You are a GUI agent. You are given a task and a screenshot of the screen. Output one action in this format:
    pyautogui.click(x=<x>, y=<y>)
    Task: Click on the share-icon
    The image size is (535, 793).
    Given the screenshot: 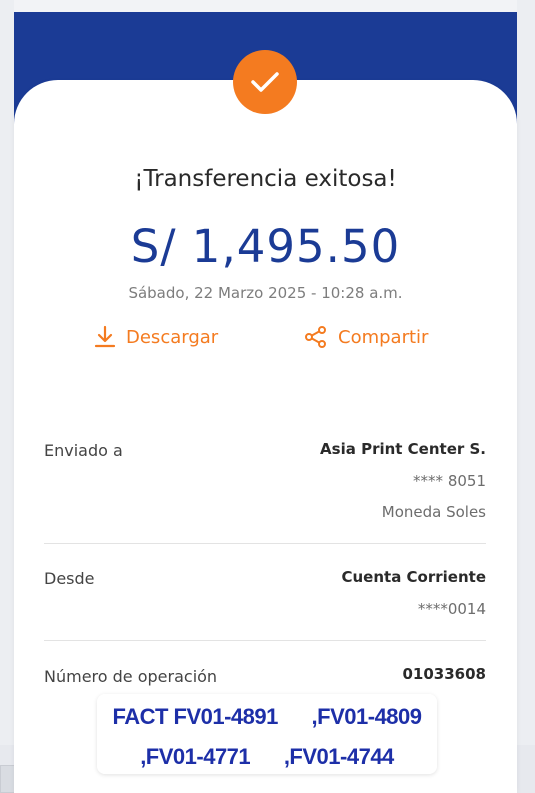 What is the action you would take?
    pyautogui.click(x=315, y=337)
    